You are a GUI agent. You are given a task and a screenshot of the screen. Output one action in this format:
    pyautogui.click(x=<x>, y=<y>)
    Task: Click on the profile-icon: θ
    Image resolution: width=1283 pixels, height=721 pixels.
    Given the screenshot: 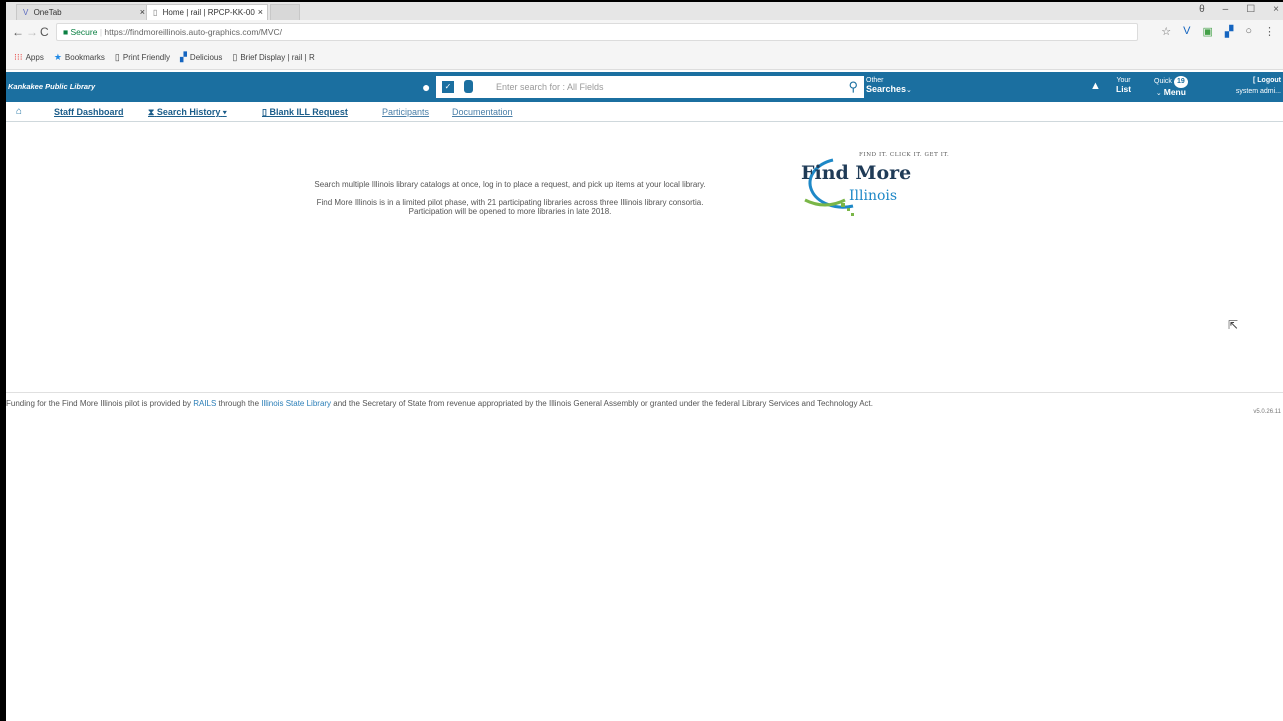 What is the action you would take?
    pyautogui.click(x=1202, y=9)
    